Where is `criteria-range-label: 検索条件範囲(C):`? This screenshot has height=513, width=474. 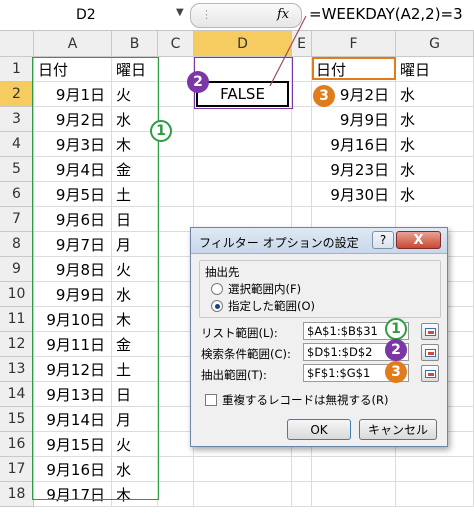
criteria-range-label: 検索条件範囲(C): is located at coordinates (246, 354).